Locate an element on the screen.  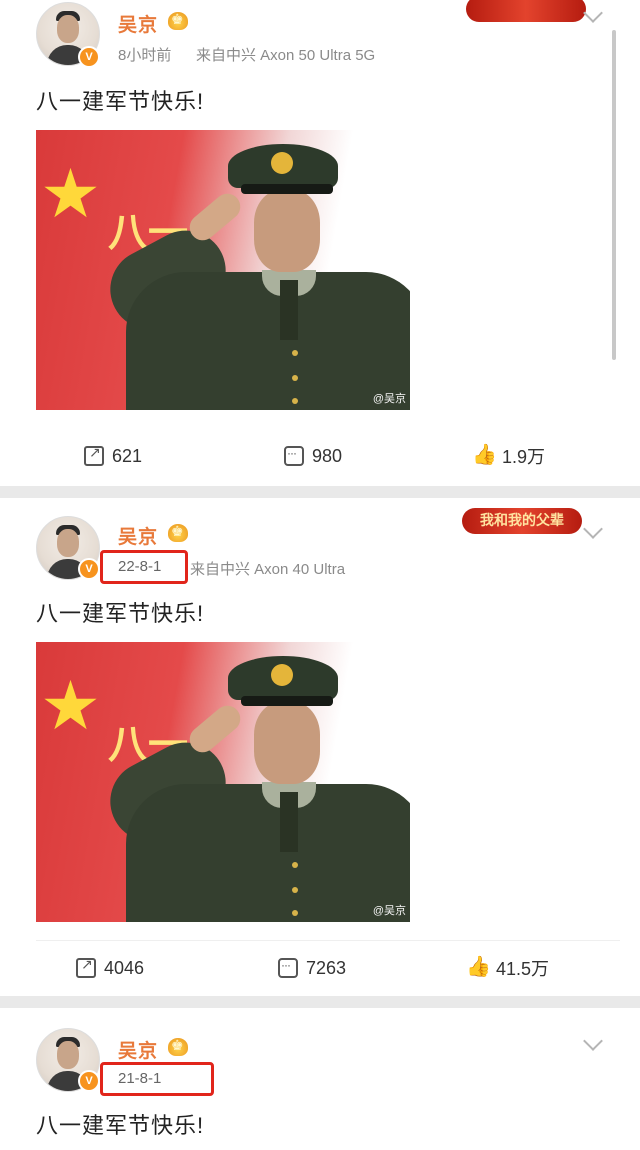
comment-button: 980 is located at coordinates (313, 456).